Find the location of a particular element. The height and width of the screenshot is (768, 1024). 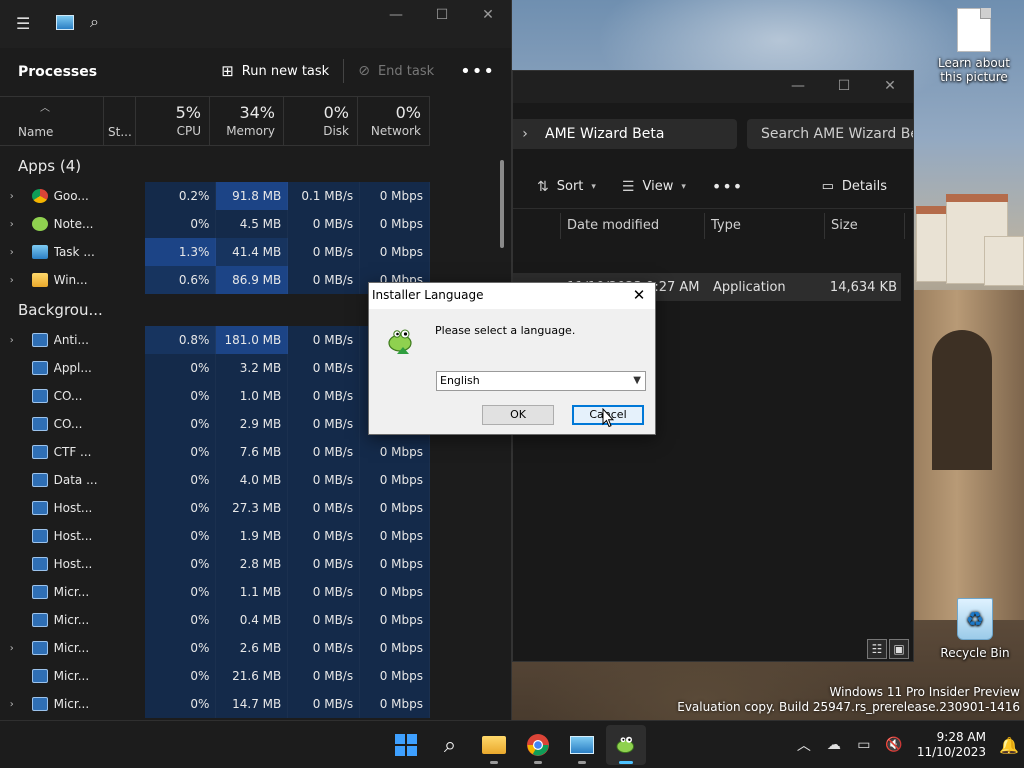

address-path: AME Wizard Beta is located at coordinates (605, 134).